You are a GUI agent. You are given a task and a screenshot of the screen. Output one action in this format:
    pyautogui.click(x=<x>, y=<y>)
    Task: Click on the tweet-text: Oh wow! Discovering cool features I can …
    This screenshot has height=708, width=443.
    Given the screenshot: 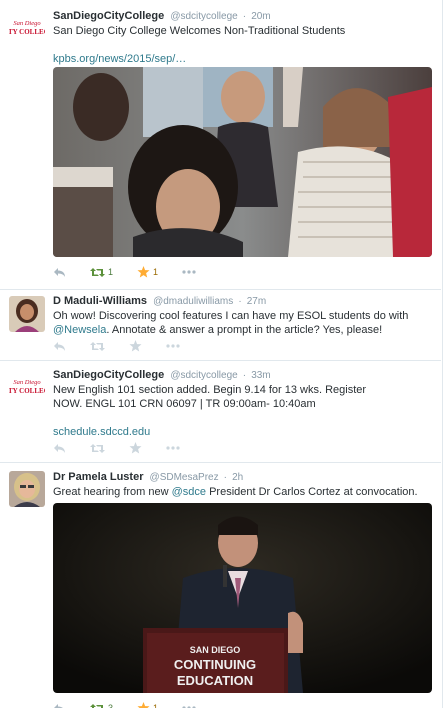 What is the action you would take?
    pyautogui.click(x=242, y=323)
    